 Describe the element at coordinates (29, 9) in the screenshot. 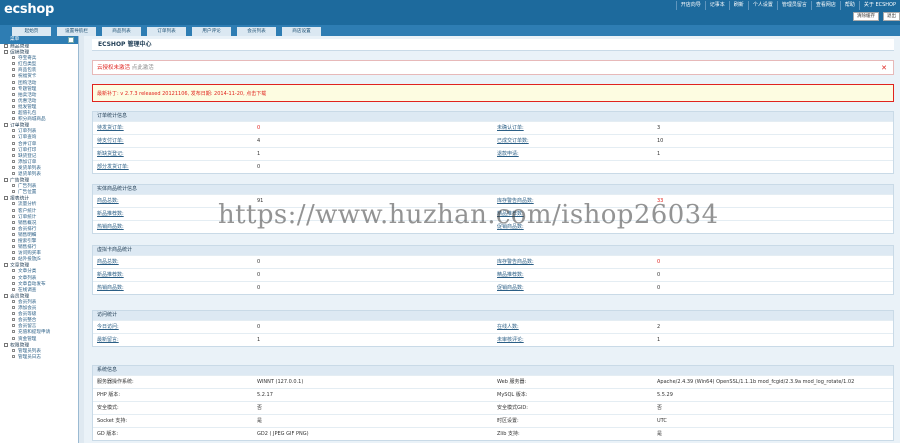

I see `ecshop-logo: ecshop` at that location.